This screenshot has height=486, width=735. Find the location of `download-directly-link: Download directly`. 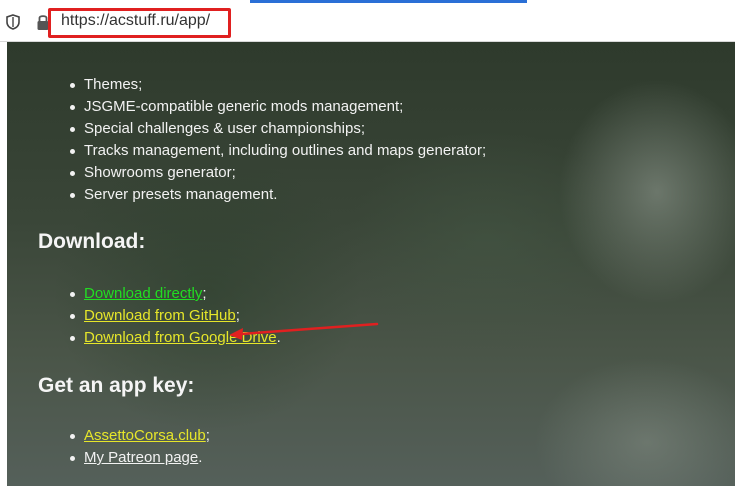

download-directly-link: Download directly is located at coordinates (143, 293).